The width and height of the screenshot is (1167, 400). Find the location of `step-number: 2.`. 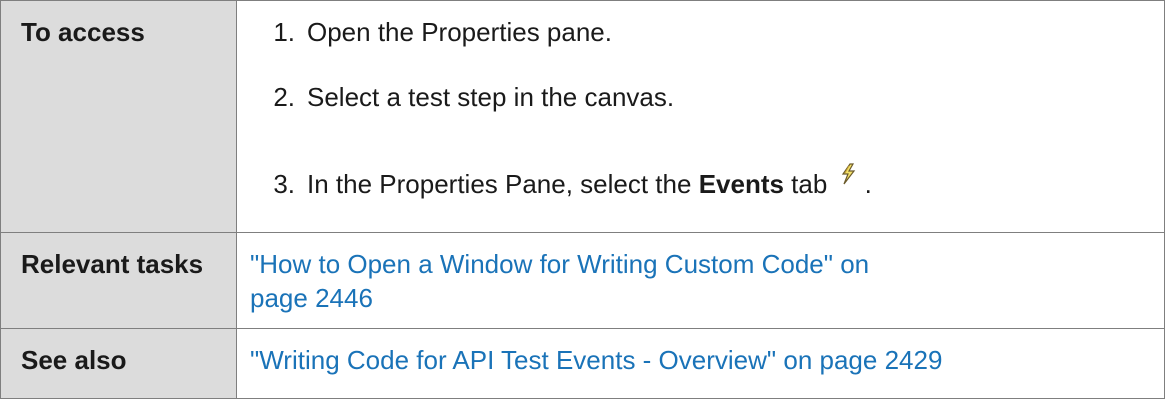

step-number: 2. is located at coordinates (284, 97).